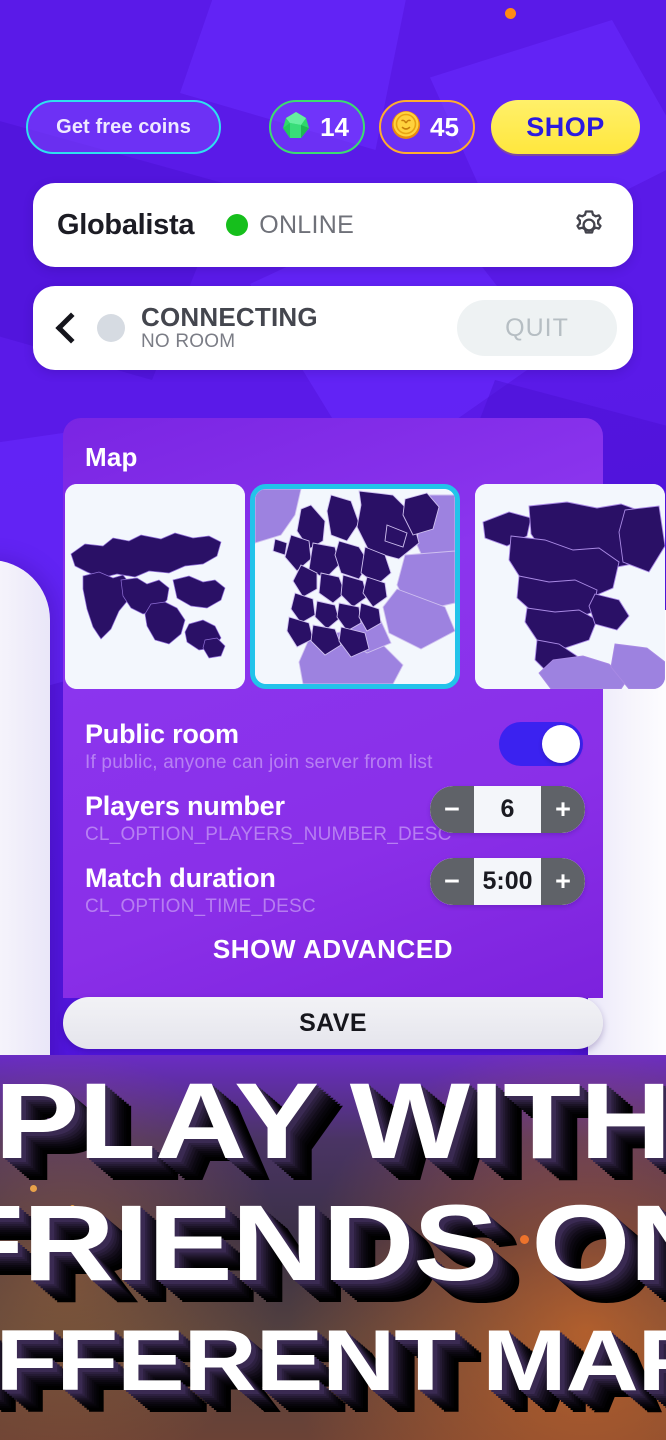  What do you see at coordinates (317, 127) in the screenshot?
I see `gem-counter: 14` at bounding box center [317, 127].